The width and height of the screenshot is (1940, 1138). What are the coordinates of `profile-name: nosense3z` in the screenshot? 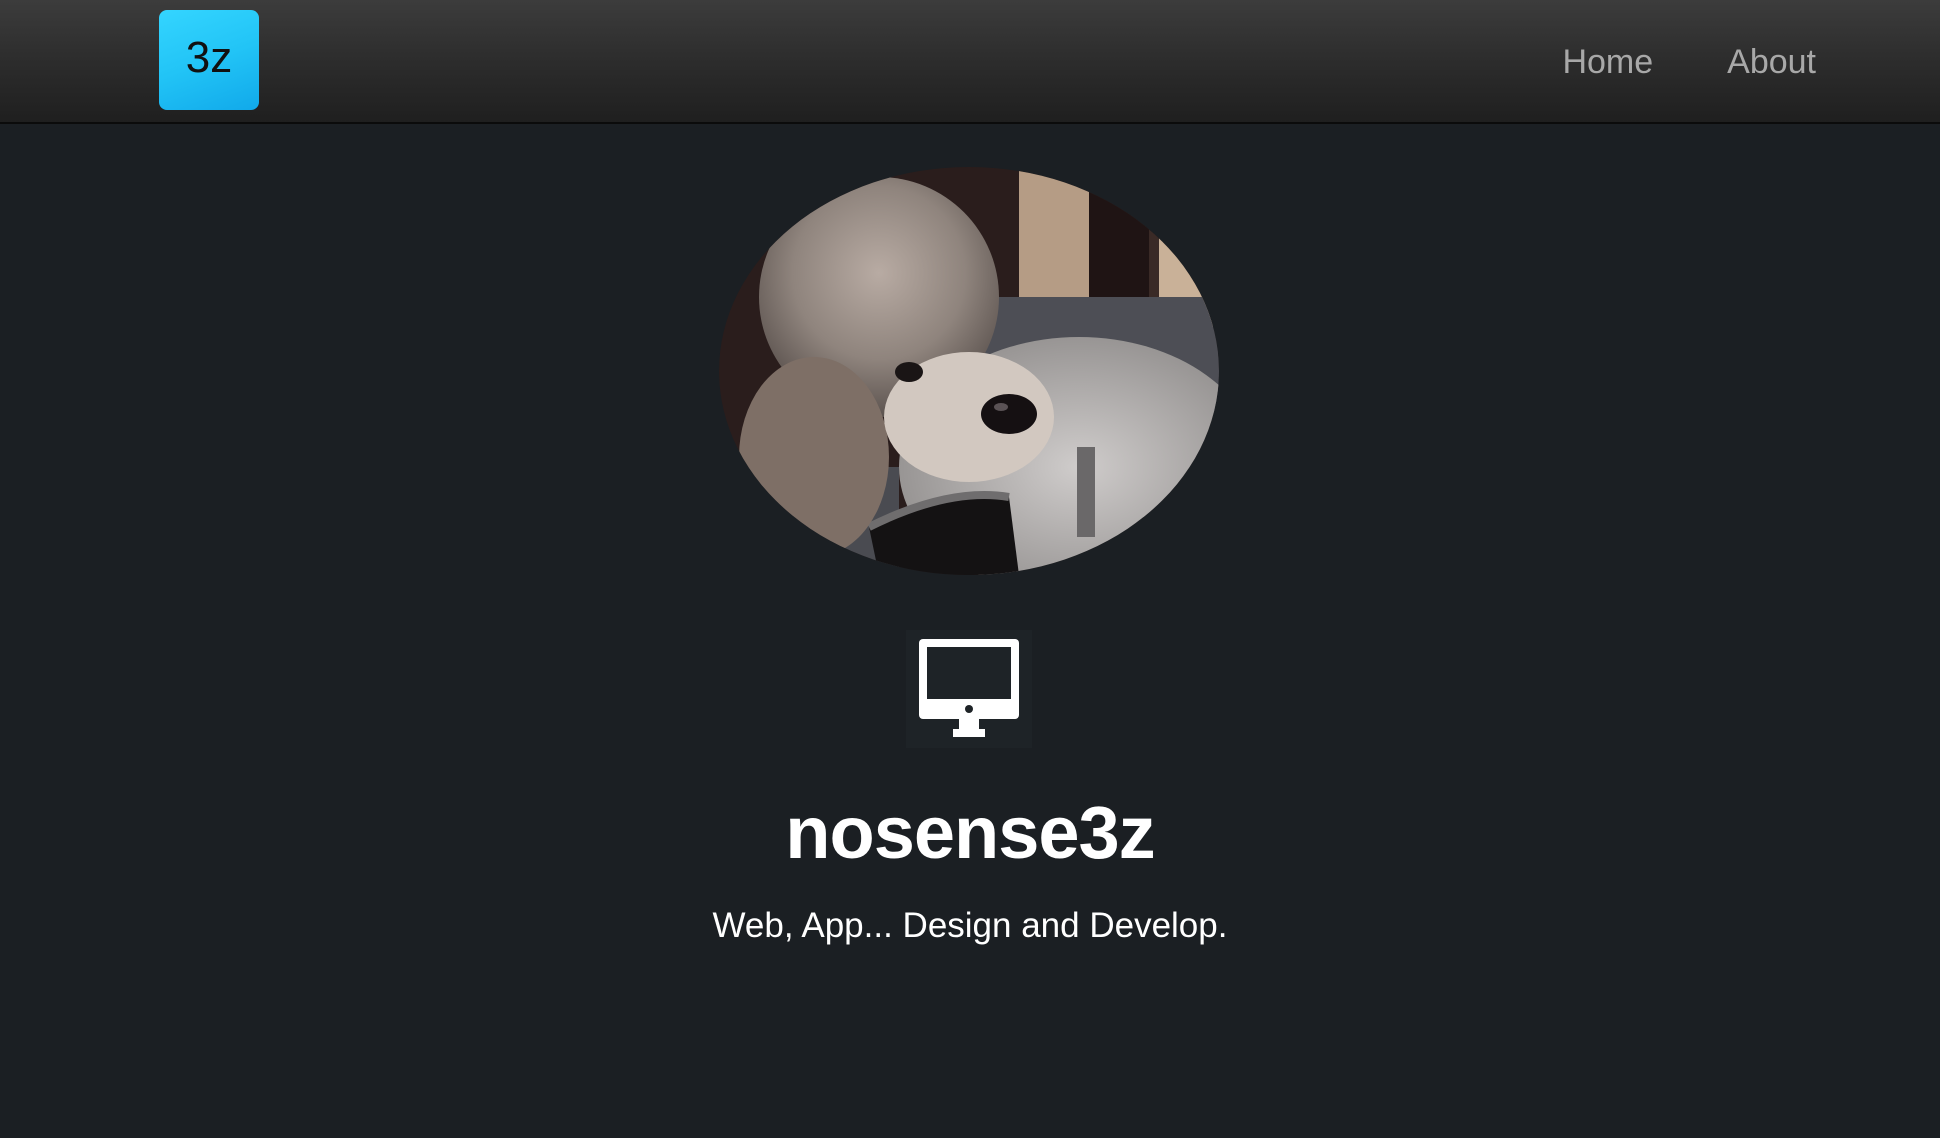 It's located at (970, 832).